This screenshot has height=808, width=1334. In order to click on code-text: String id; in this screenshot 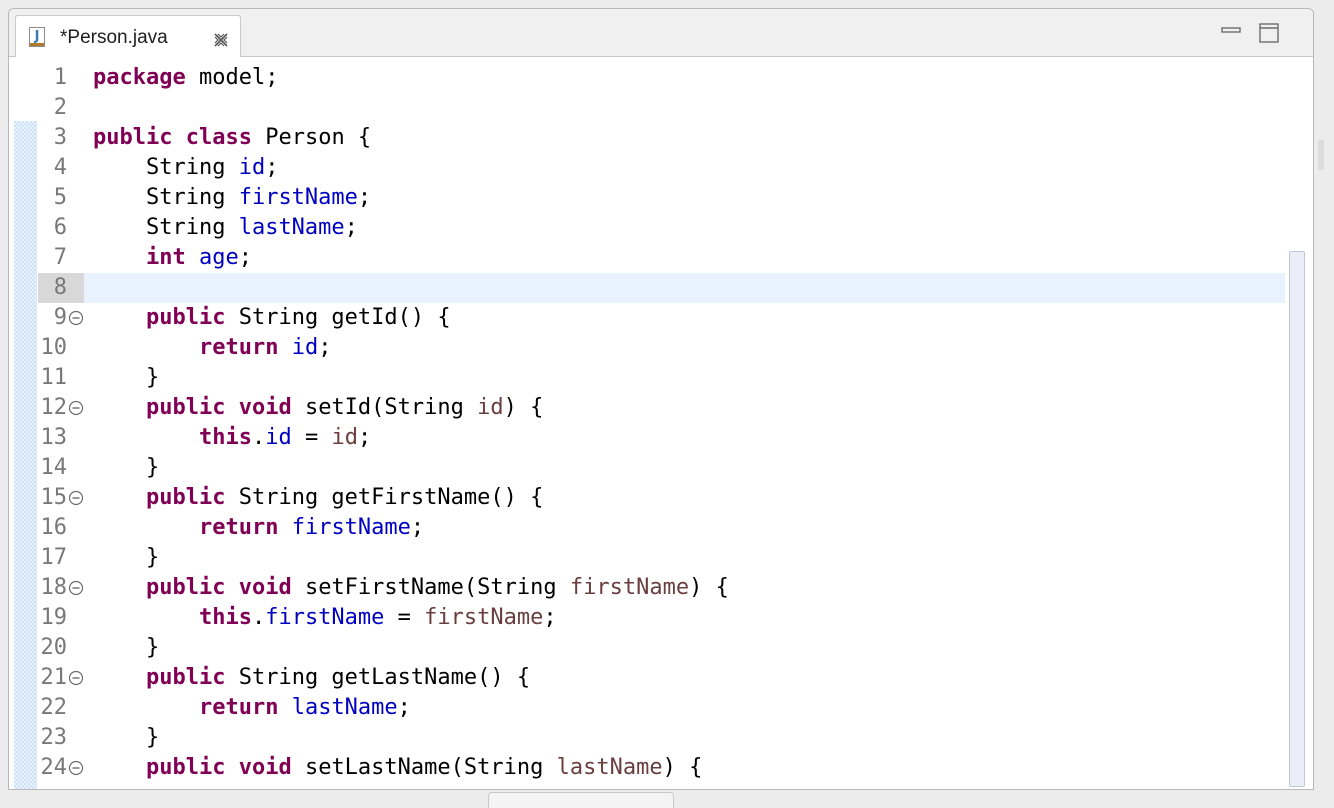, I will do `click(185, 168)`.